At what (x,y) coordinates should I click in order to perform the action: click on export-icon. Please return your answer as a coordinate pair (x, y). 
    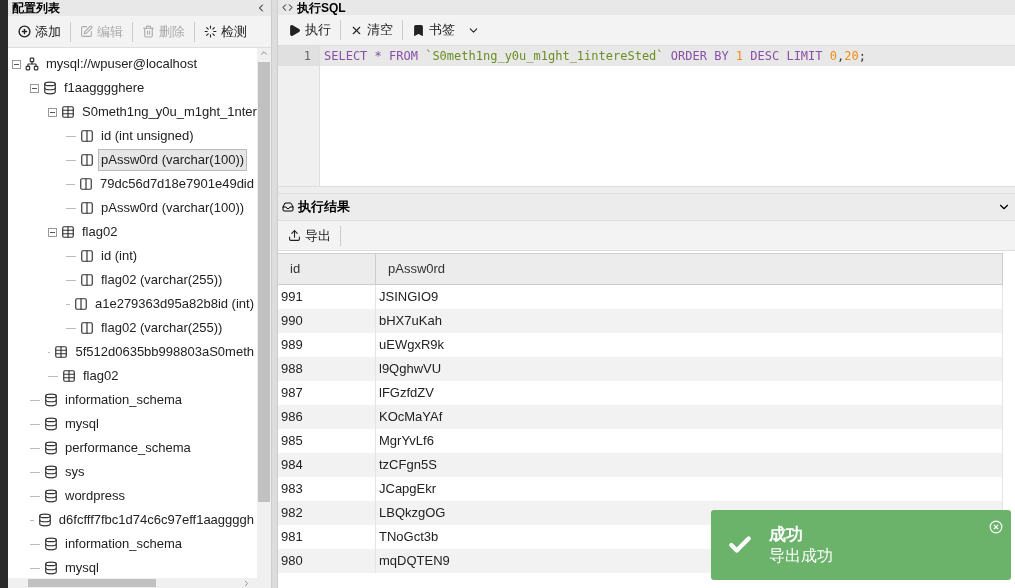
    Looking at the image, I should click on (294, 235).